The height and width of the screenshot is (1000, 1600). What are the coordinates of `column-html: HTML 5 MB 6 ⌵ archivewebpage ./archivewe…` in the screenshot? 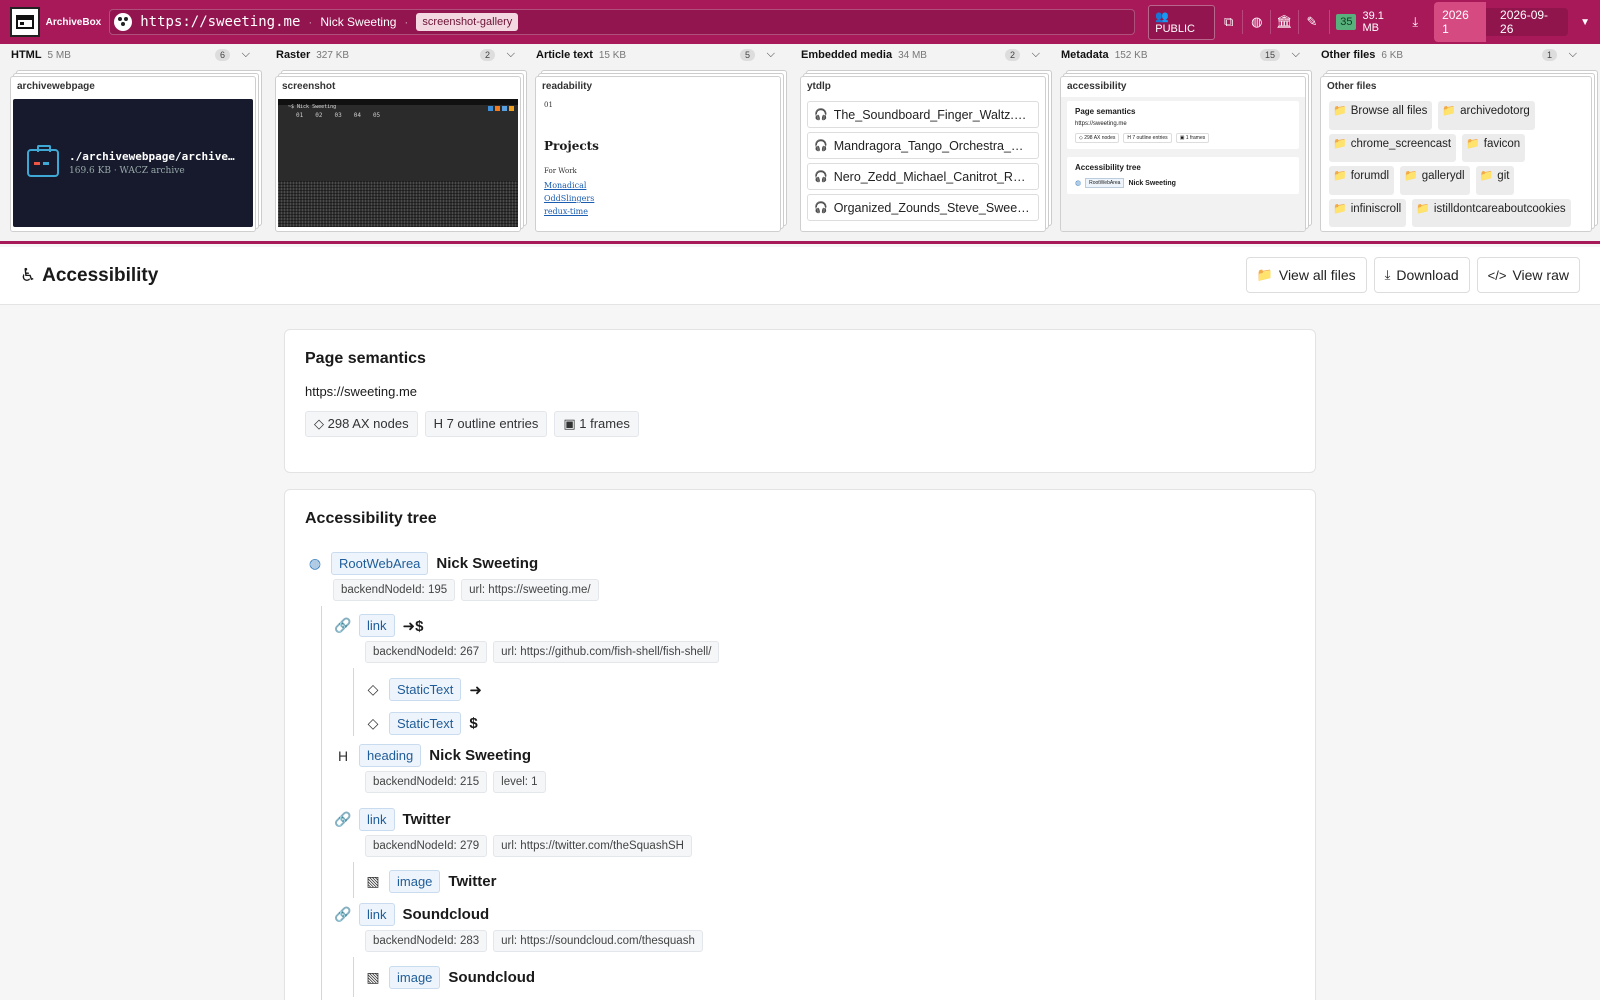 It's located at (128, 139).